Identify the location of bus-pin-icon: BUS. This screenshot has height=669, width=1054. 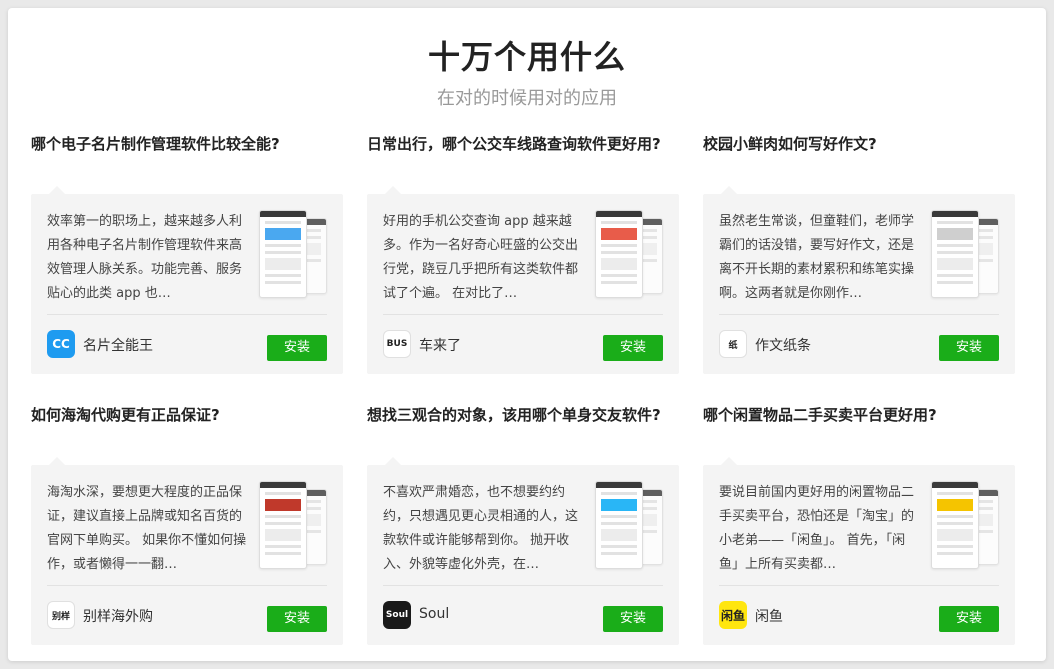
(397, 344).